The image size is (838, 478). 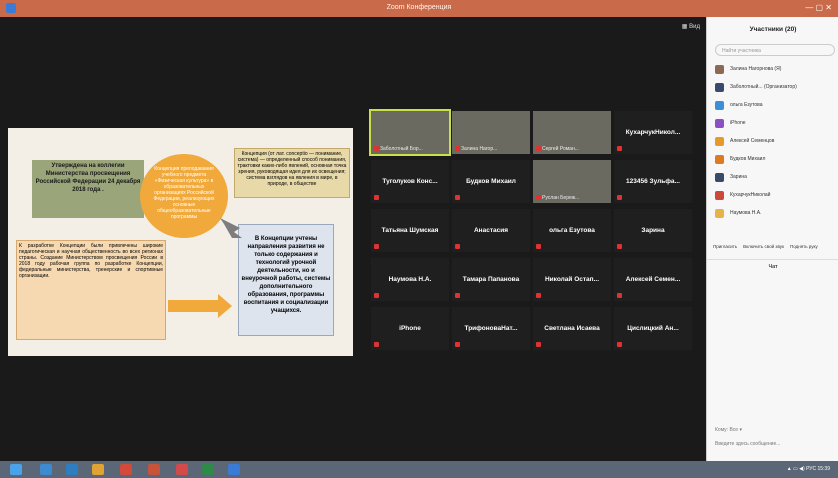 I want to click on participant-row: Залина Нагорнова (Я), so click(x=776, y=69).